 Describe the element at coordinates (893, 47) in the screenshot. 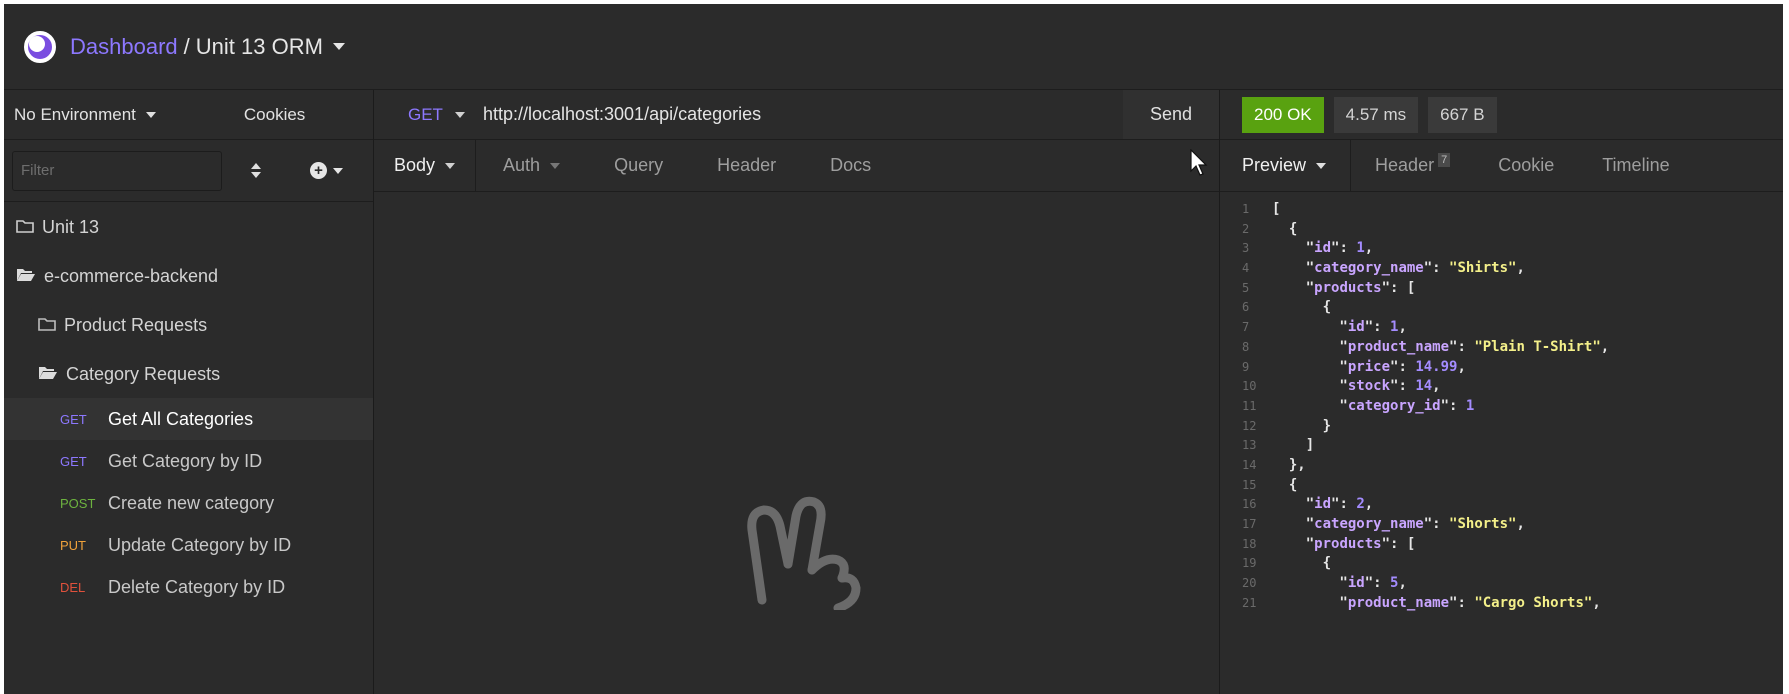

I see `top-header: Dashboard / Unit 13 ORM` at that location.